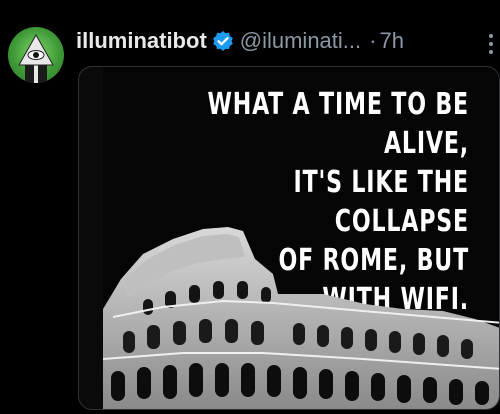 The height and width of the screenshot is (414, 500). What do you see at coordinates (36, 58) in the screenshot?
I see `illuminati-eye-icon` at bounding box center [36, 58].